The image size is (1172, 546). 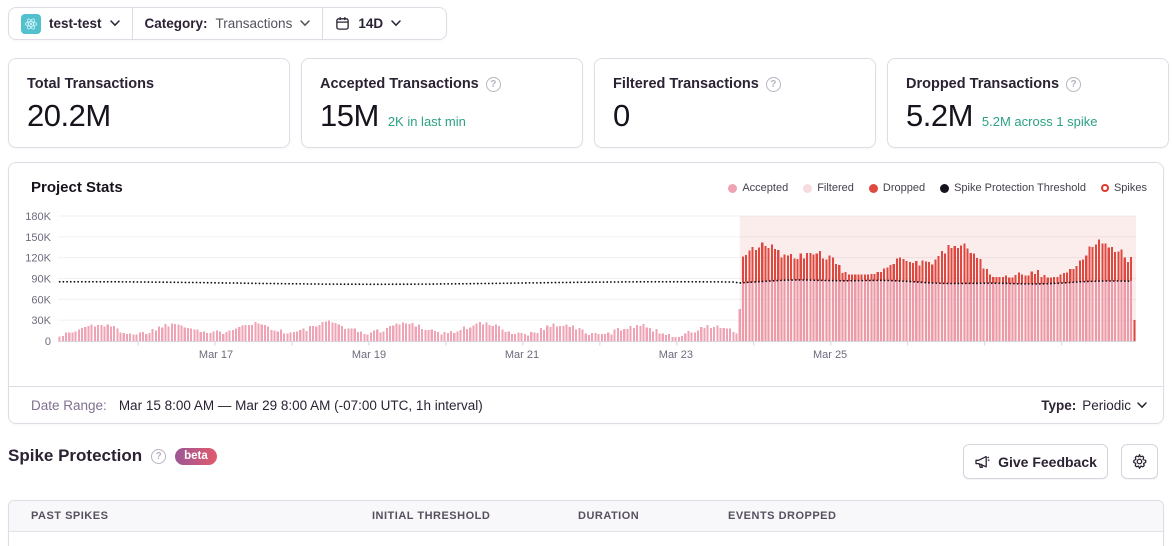 What do you see at coordinates (149, 103) in the screenshot?
I see `stat-card-total: Total Transactions 20.2M` at bounding box center [149, 103].